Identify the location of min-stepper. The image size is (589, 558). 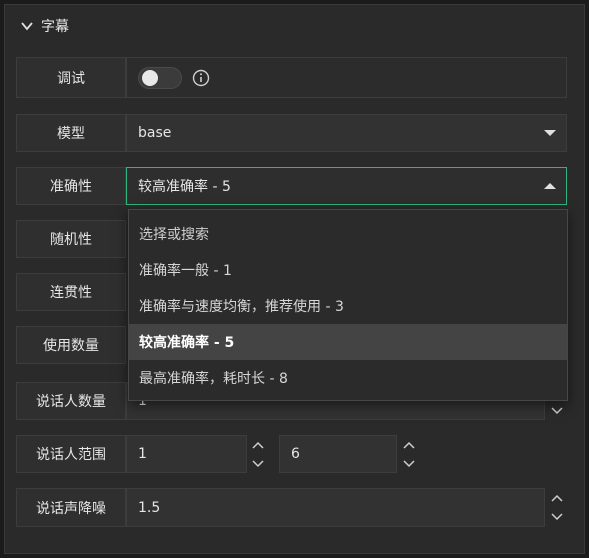
(258, 454).